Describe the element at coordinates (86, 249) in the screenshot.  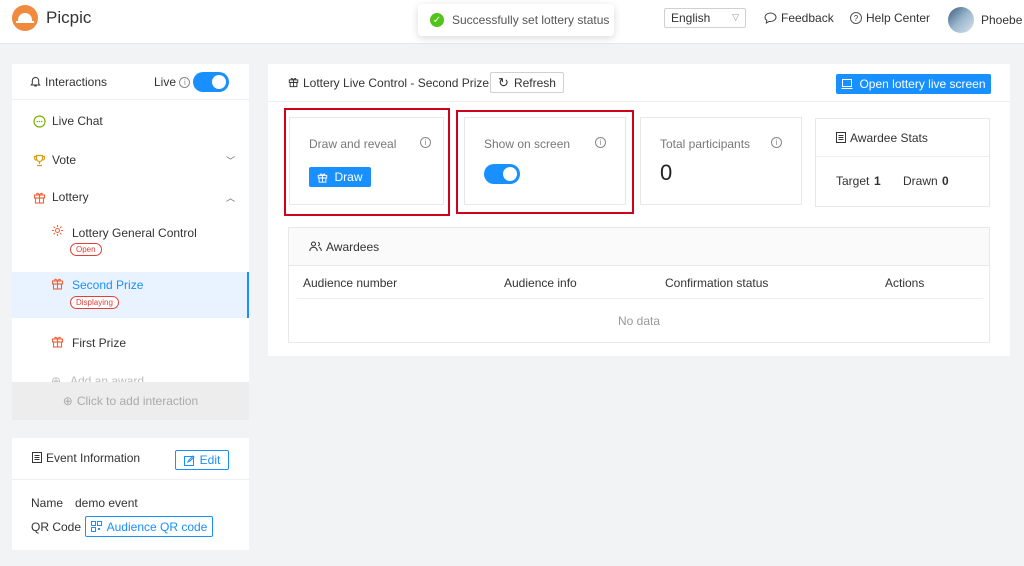
I see `status-badge: Open` at that location.